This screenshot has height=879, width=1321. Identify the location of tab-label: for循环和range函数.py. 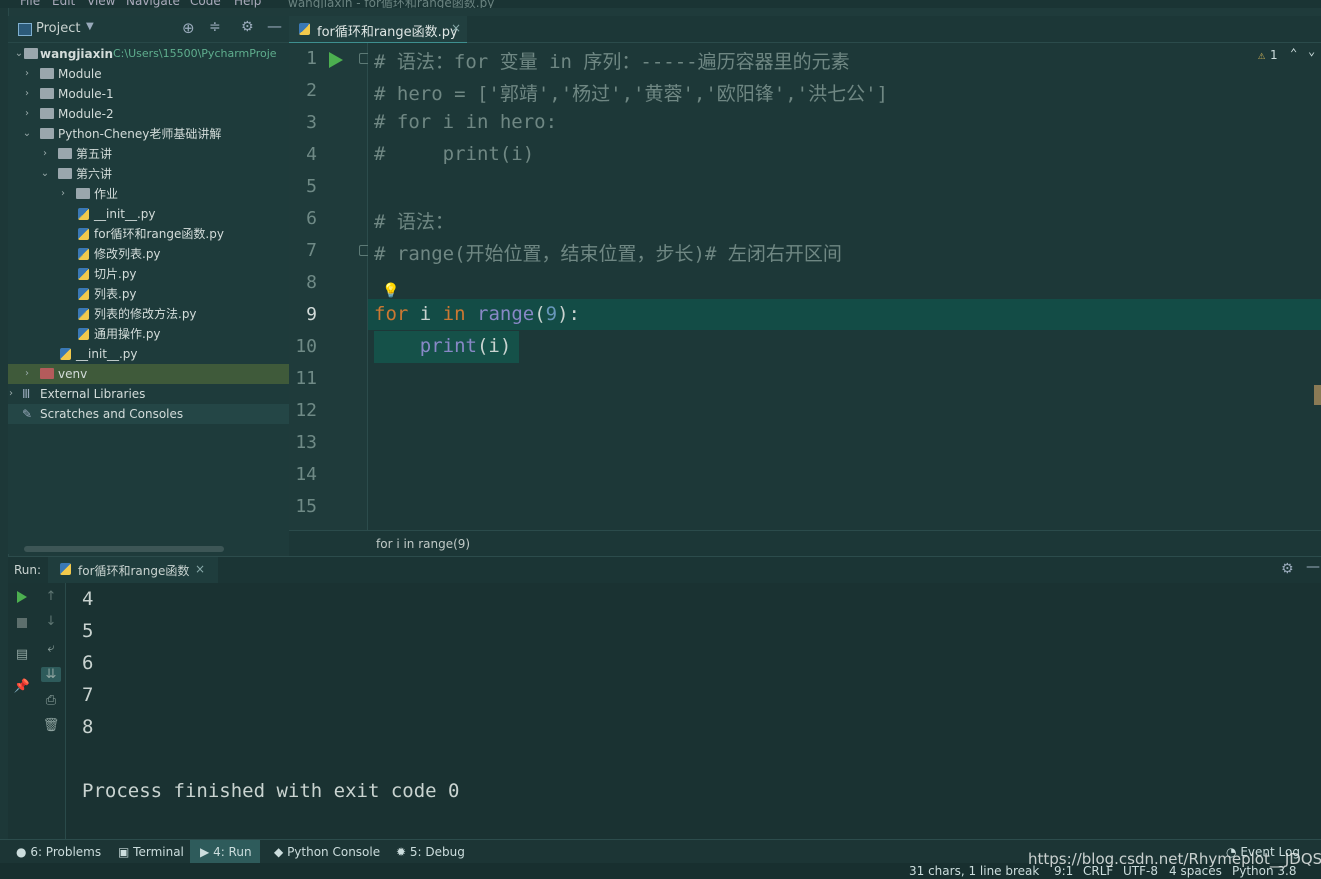
(387, 32).